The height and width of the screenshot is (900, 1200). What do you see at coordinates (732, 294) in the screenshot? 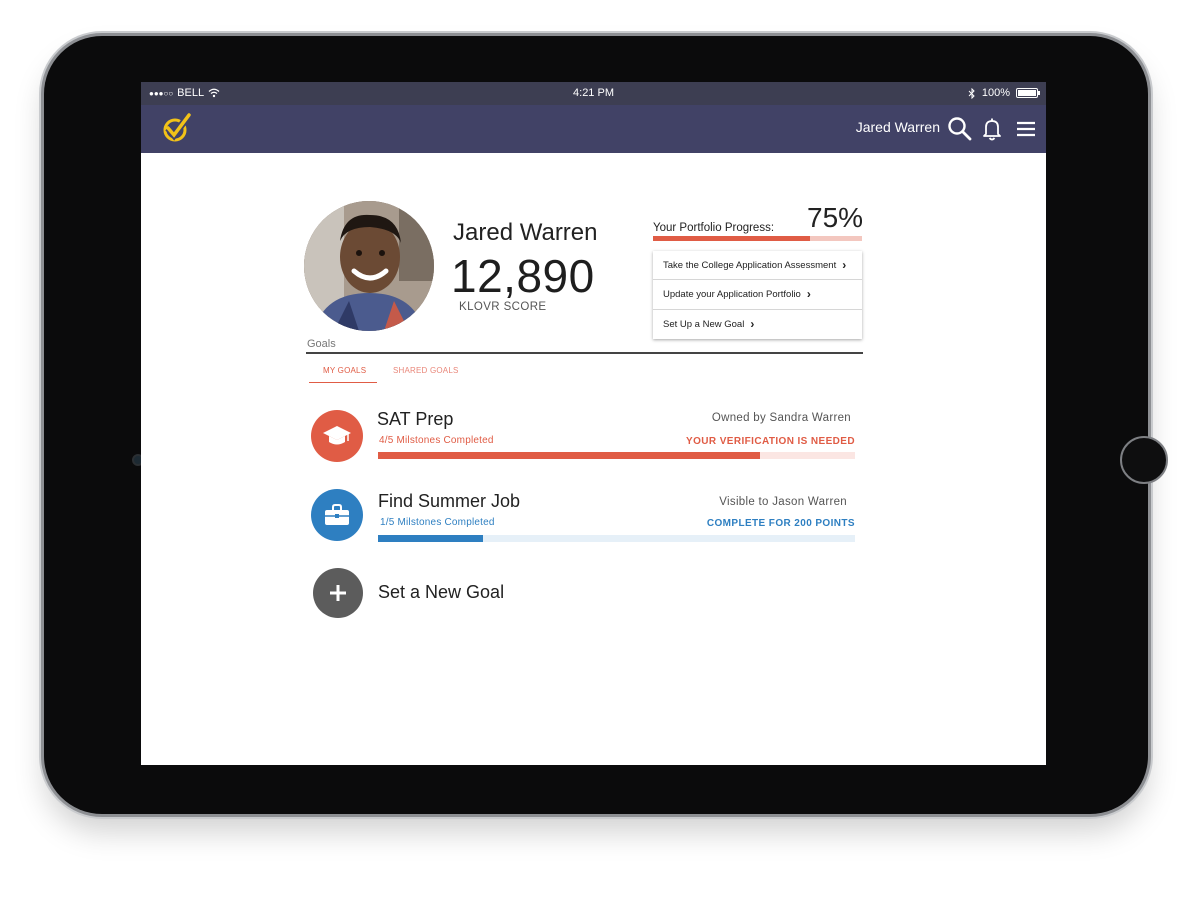
I see `action-label: Update your Application Portfolio` at bounding box center [732, 294].